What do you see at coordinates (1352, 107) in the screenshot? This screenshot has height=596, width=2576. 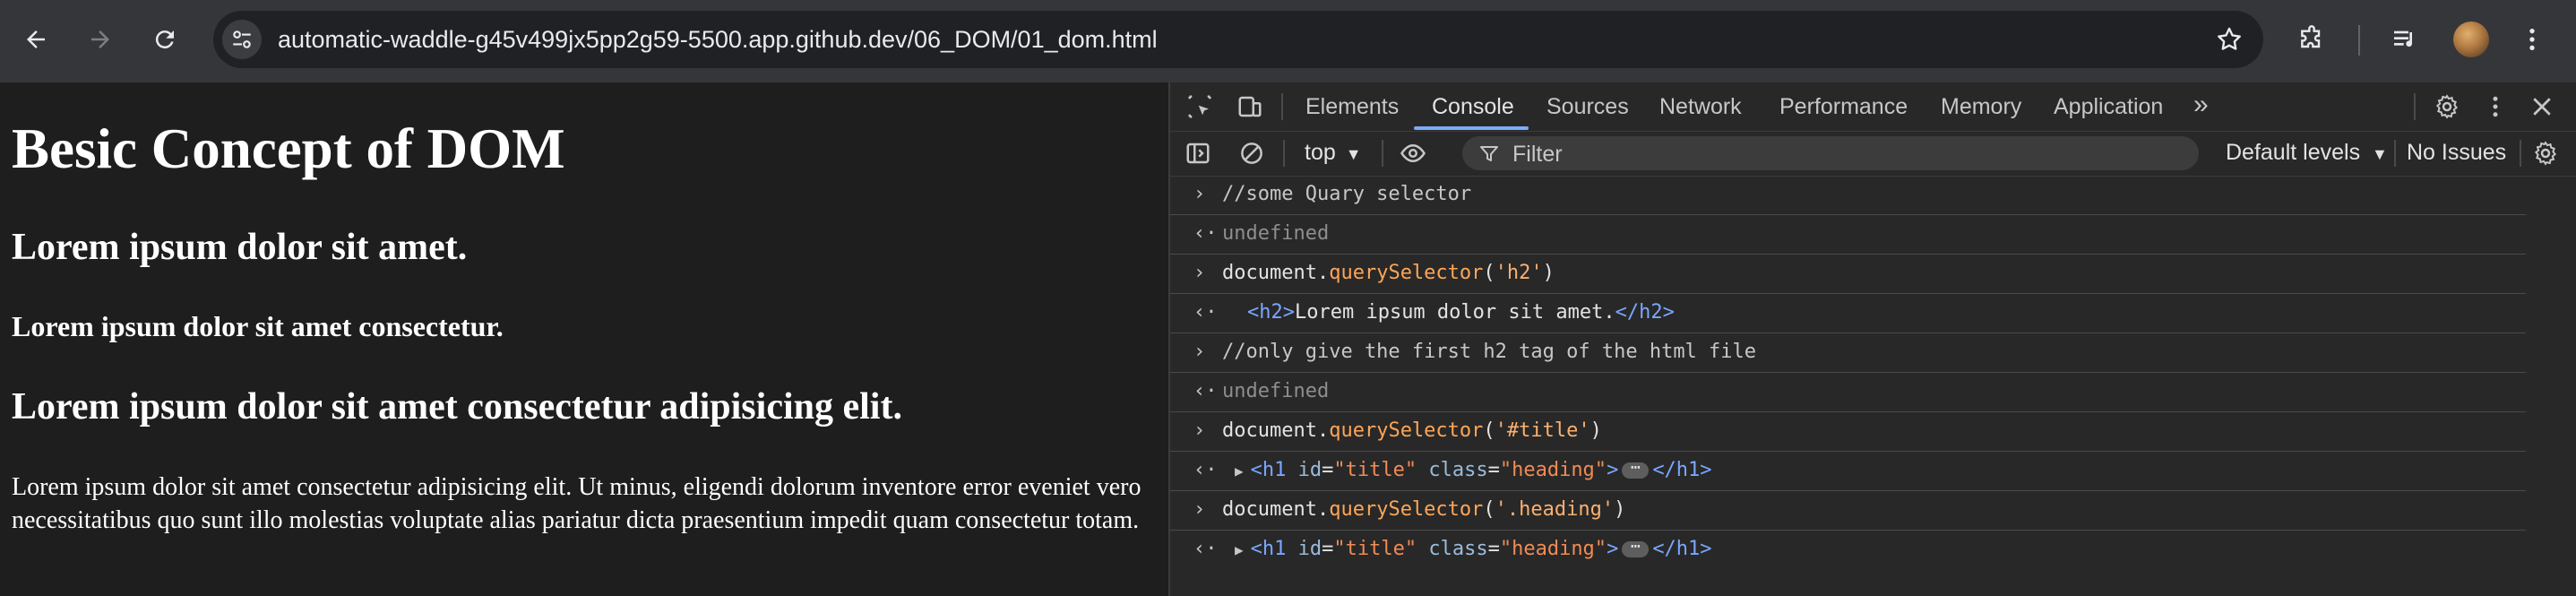 I see `tab-elements: Elements` at bounding box center [1352, 107].